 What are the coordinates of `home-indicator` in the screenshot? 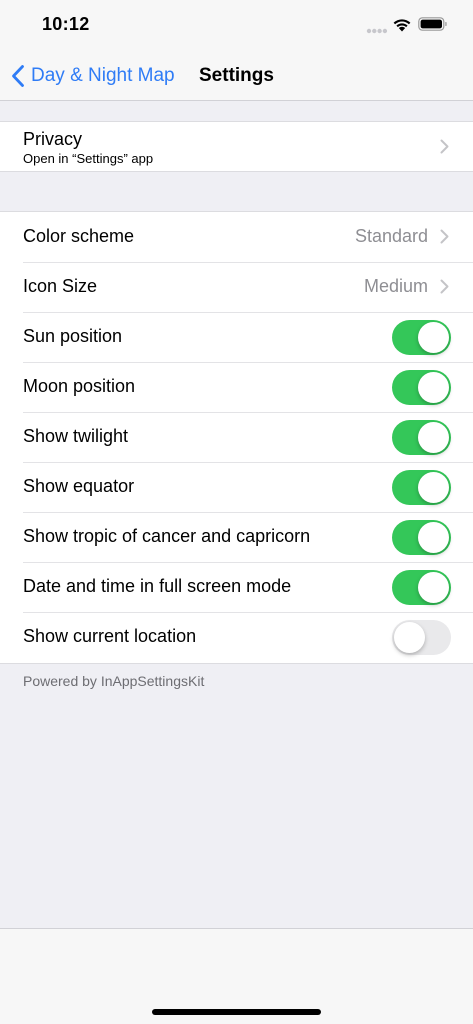 It's located at (236, 1012).